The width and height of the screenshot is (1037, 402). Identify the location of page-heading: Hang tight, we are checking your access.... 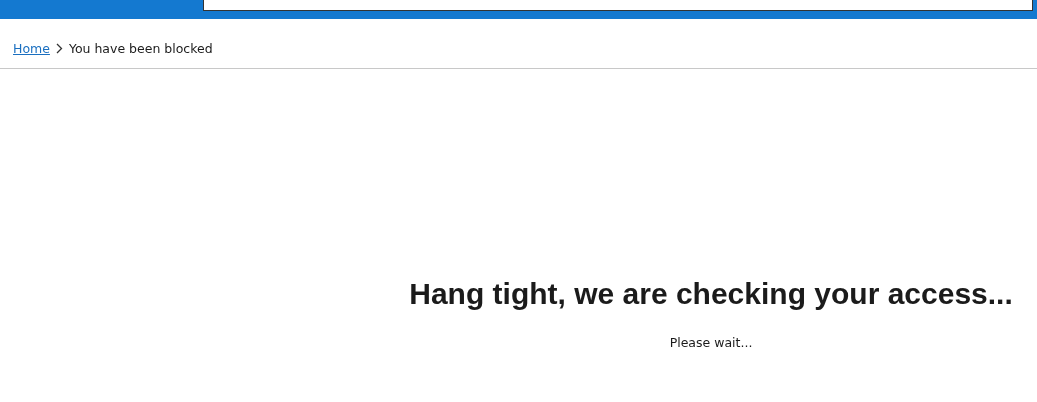
(711, 294).